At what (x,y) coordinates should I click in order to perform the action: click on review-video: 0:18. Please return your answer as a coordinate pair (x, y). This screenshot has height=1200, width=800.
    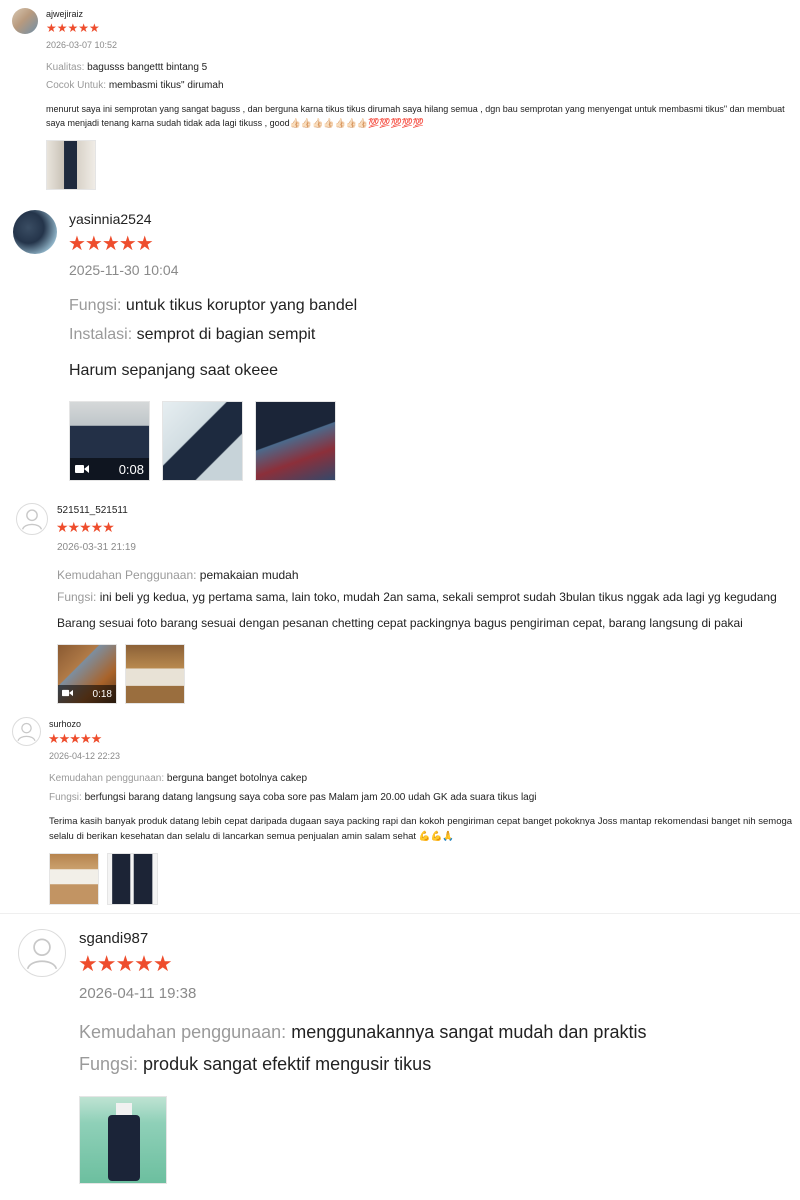
    Looking at the image, I should click on (87, 674).